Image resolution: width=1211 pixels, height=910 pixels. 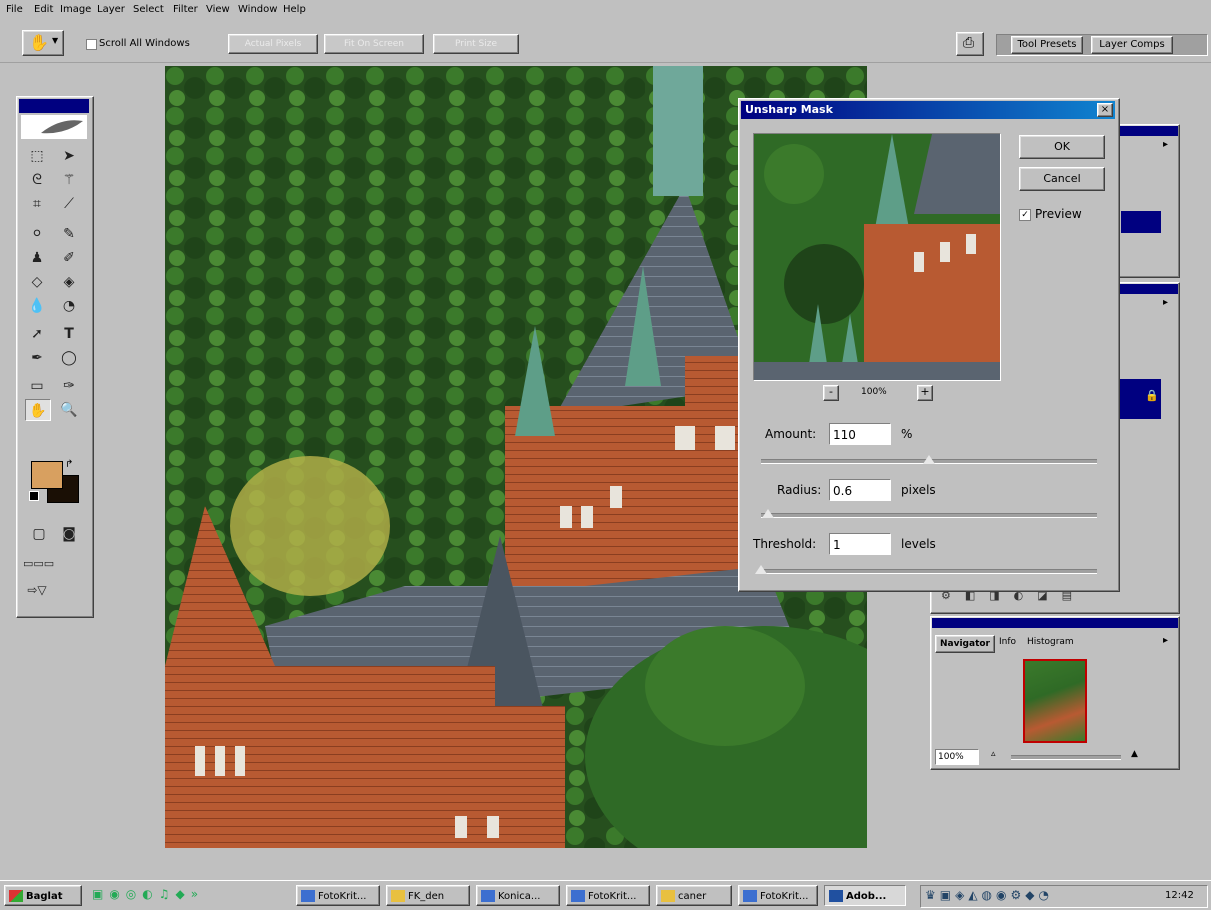 What do you see at coordinates (69, 386) in the screenshot?
I see `eyedropper-icon: ✑` at bounding box center [69, 386].